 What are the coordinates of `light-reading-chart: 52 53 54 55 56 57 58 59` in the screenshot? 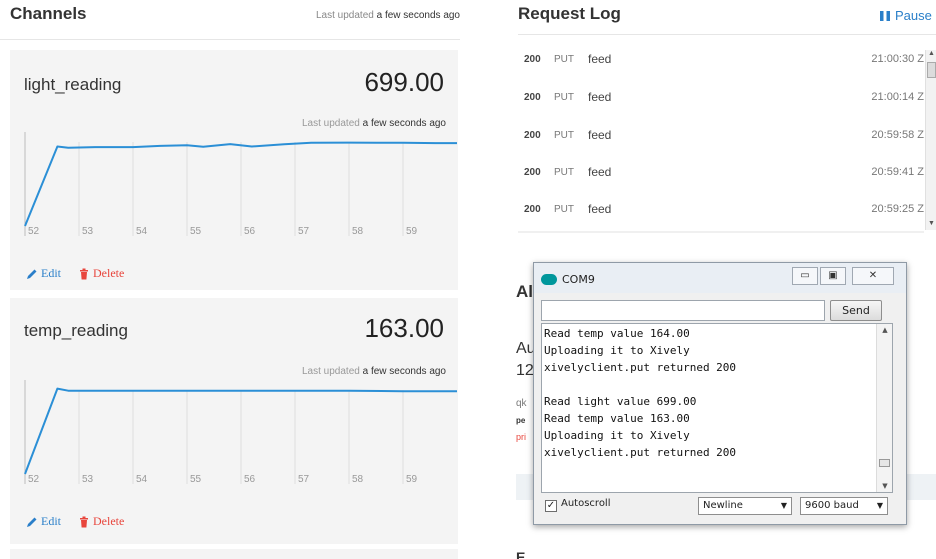 It's located at (241, 184).